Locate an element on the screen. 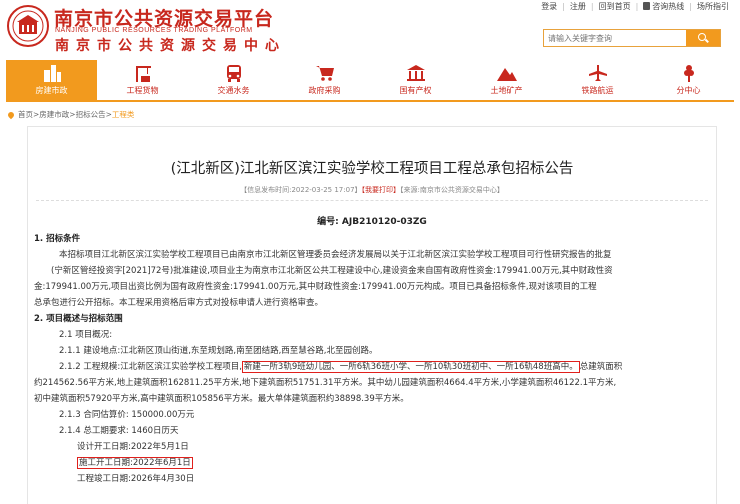 The height and width of the screenshot is (504, 740). breadcrumb-tender-notice: 招标公告 is located at coordinates (91, 114).